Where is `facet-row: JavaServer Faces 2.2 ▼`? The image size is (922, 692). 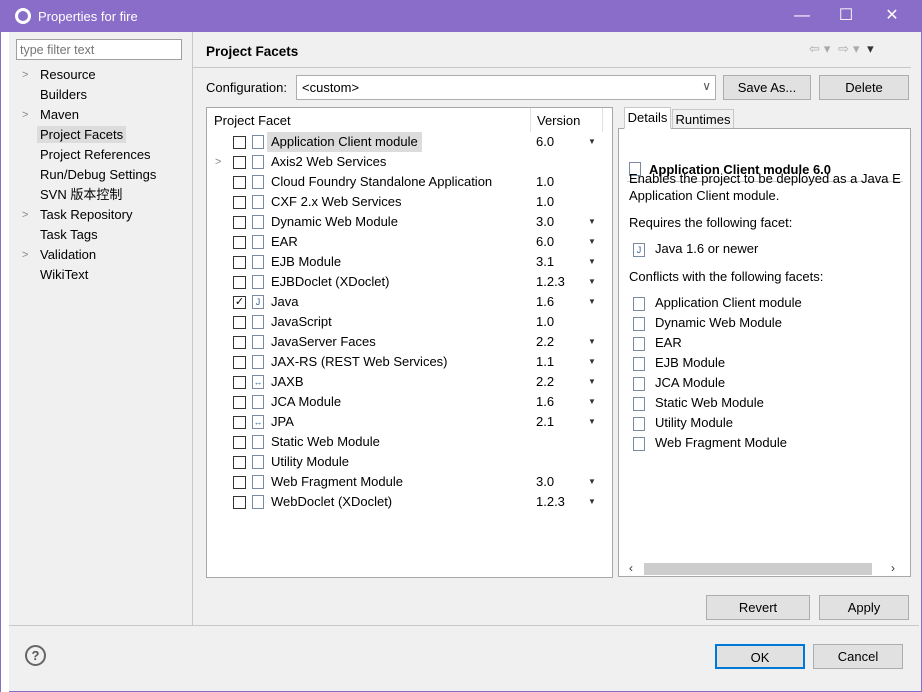
facet-row: JavaServer Faces 2.2 ▼ is located at coordinates (409, 342).